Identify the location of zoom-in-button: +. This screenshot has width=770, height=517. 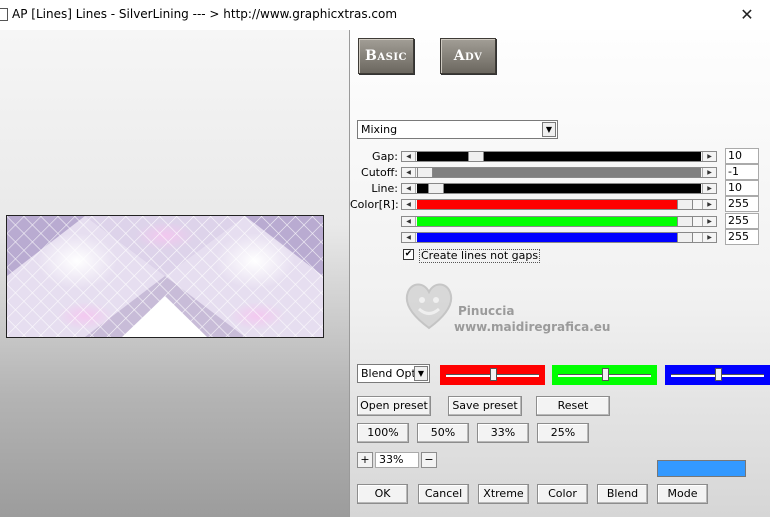
(365, 460).